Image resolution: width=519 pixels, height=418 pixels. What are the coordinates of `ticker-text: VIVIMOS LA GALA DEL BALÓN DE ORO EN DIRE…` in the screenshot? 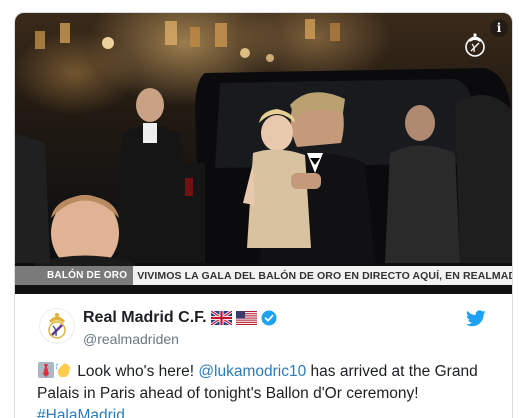 It's located at (325, 275).